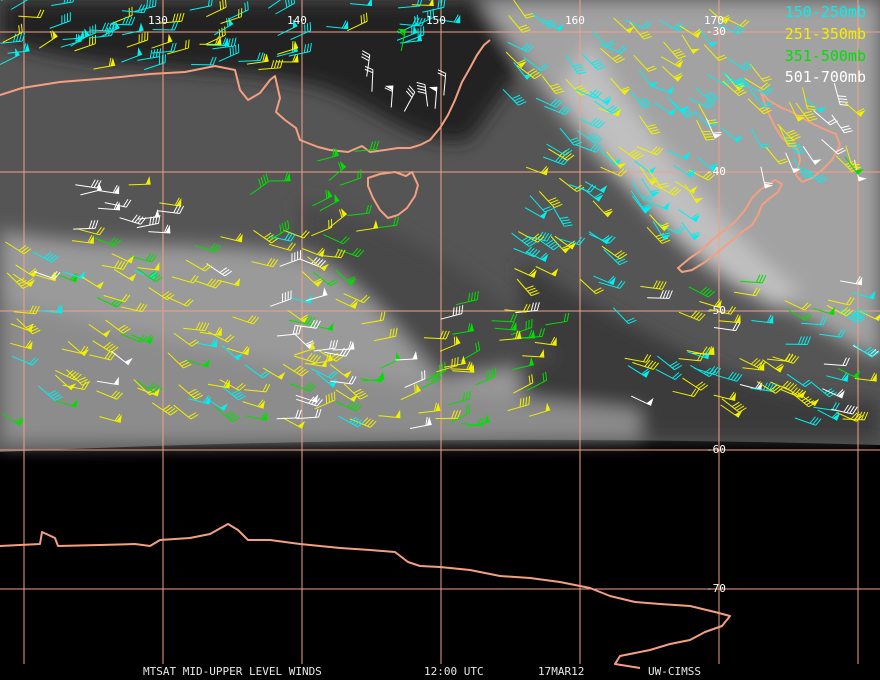 The height and width of the screenshot is (680, 880). I want to click on caption-product: MTSAT MID-UPPER LEVEL WINDS, so click(232, 671).